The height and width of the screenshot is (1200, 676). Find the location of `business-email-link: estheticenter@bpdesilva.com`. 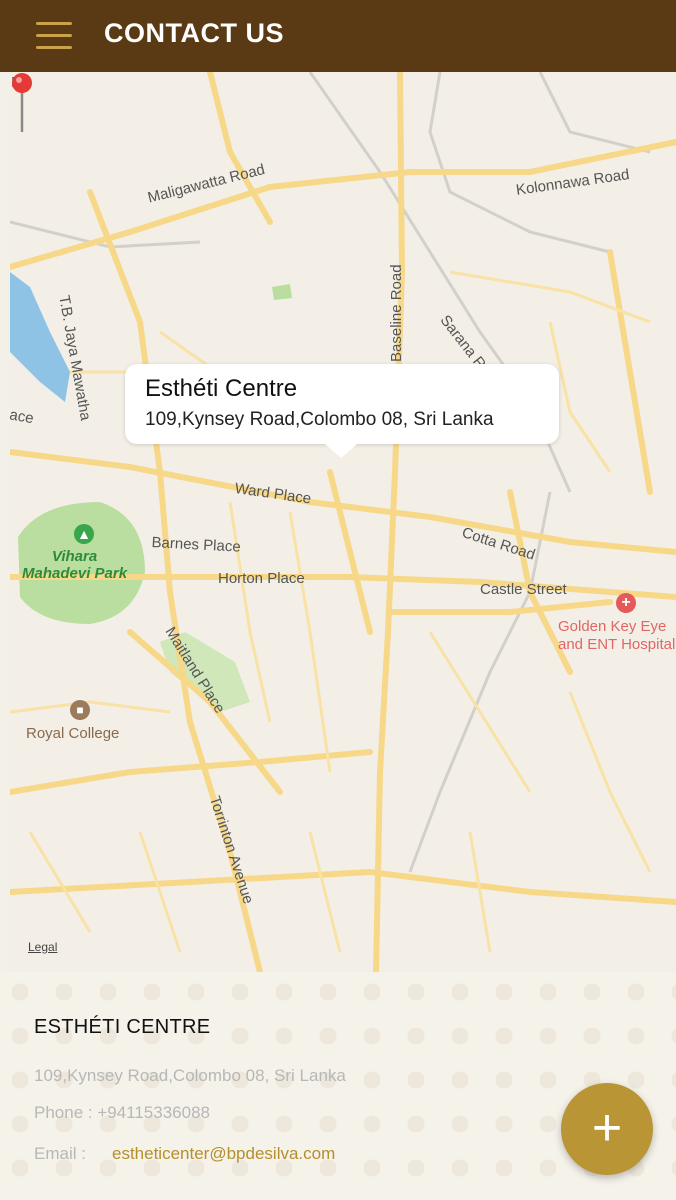

business-email-link: estheticenter@bpdesilva.com is located at coordinates (223, 1154).